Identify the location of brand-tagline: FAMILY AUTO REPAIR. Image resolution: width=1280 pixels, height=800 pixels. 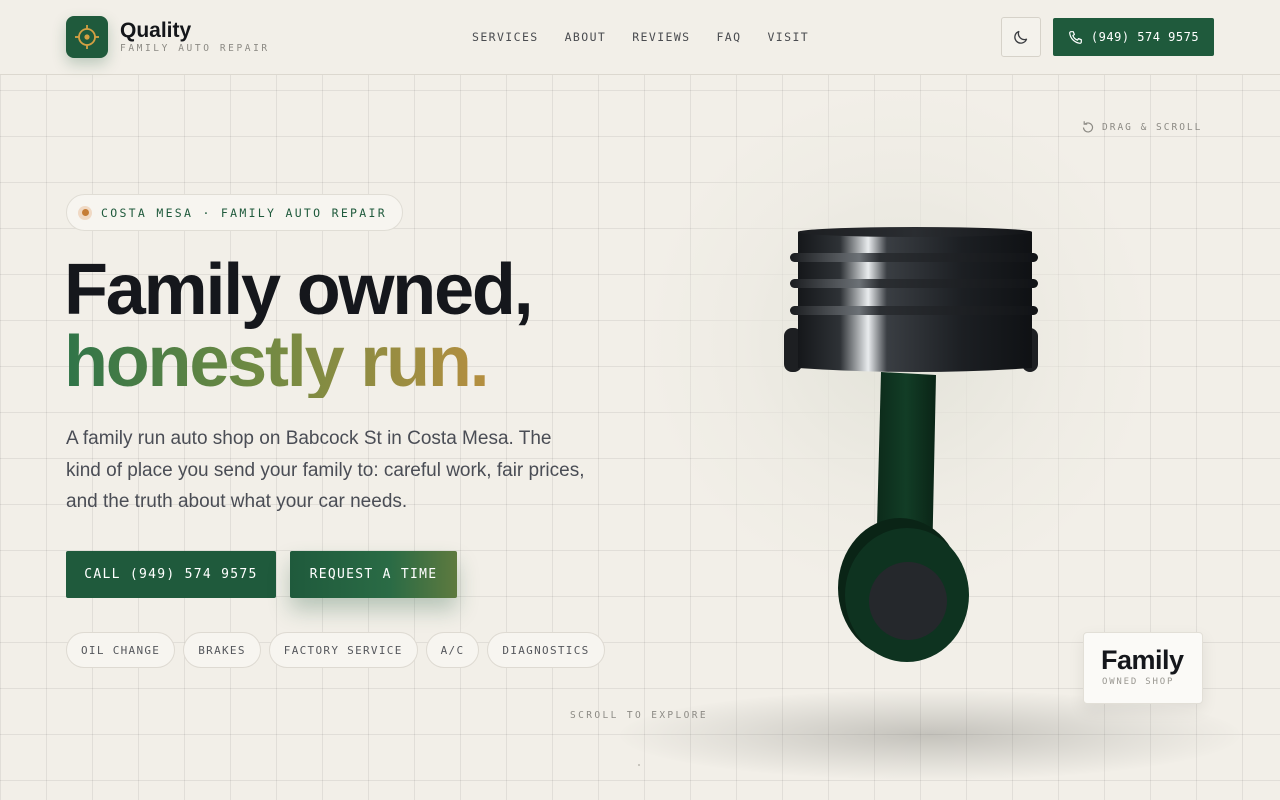
(195, 48).